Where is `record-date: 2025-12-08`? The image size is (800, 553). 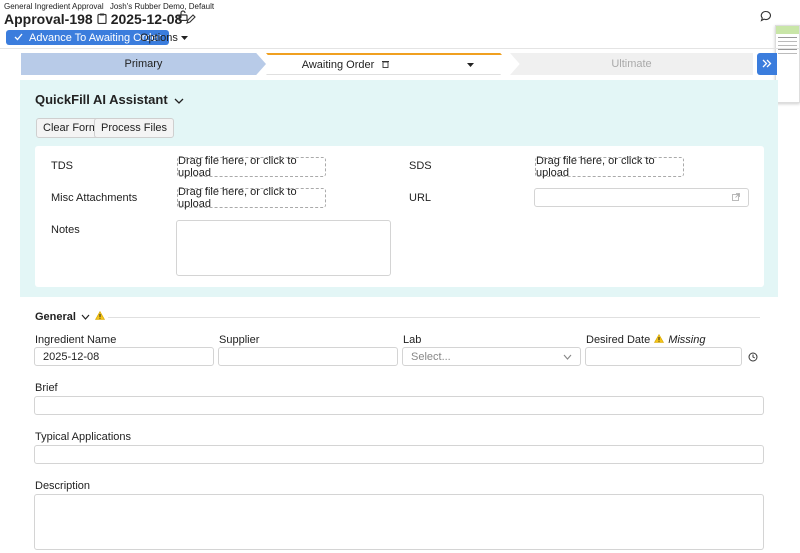
record-date: 2025-12-08 is located at coordinates (146, 19).